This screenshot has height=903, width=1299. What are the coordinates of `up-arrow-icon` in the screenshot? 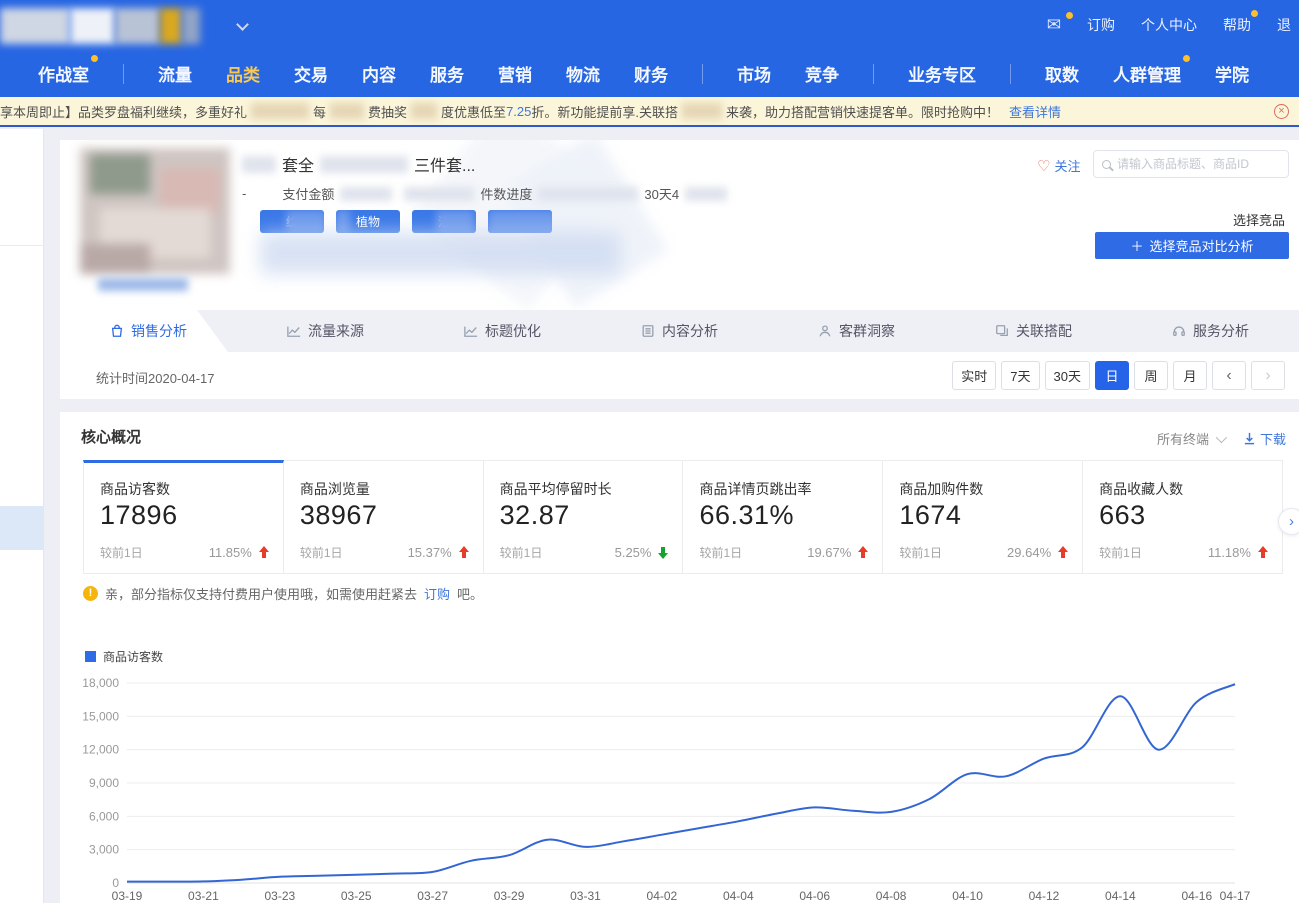 It's located at (463, 552).